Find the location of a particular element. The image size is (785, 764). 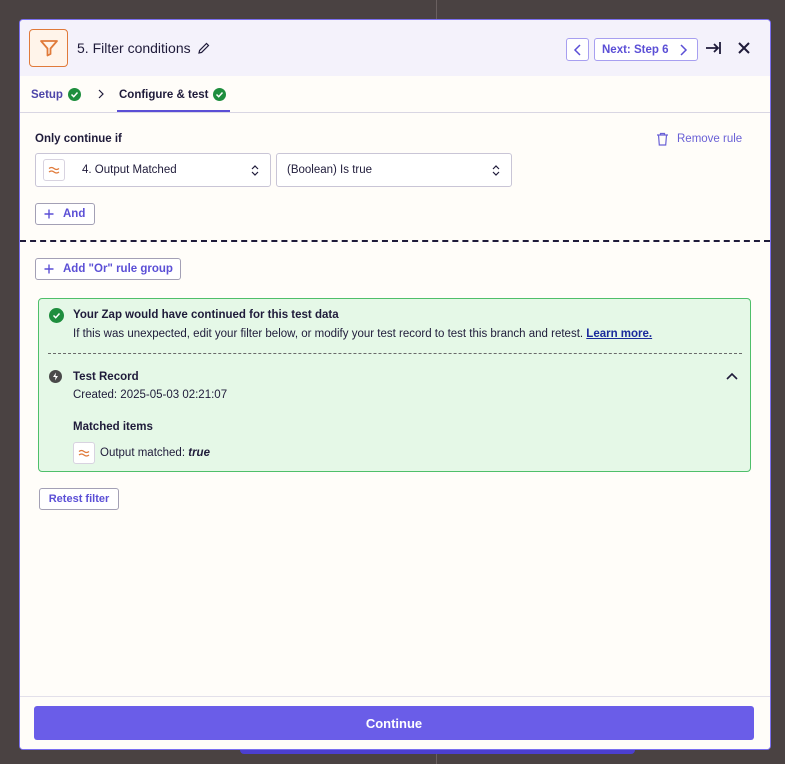

next-step-label: Next: Step 6 is located at coordinates (635, 49).